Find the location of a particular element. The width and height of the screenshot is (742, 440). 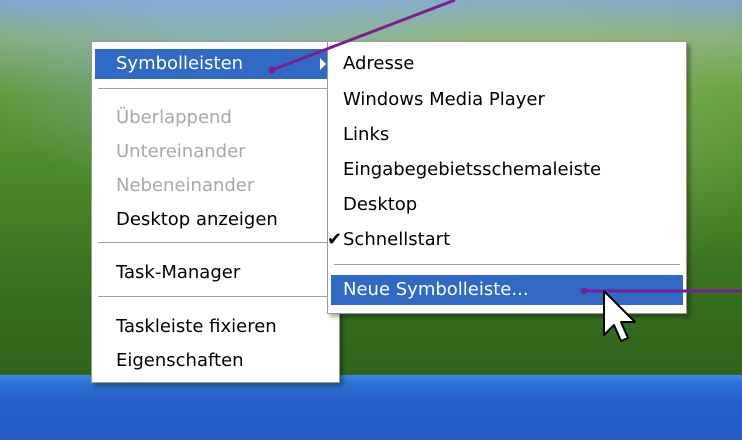

submenu-item-schnellstart: ✔ Schnellstart is located at coordinates (505, 240).